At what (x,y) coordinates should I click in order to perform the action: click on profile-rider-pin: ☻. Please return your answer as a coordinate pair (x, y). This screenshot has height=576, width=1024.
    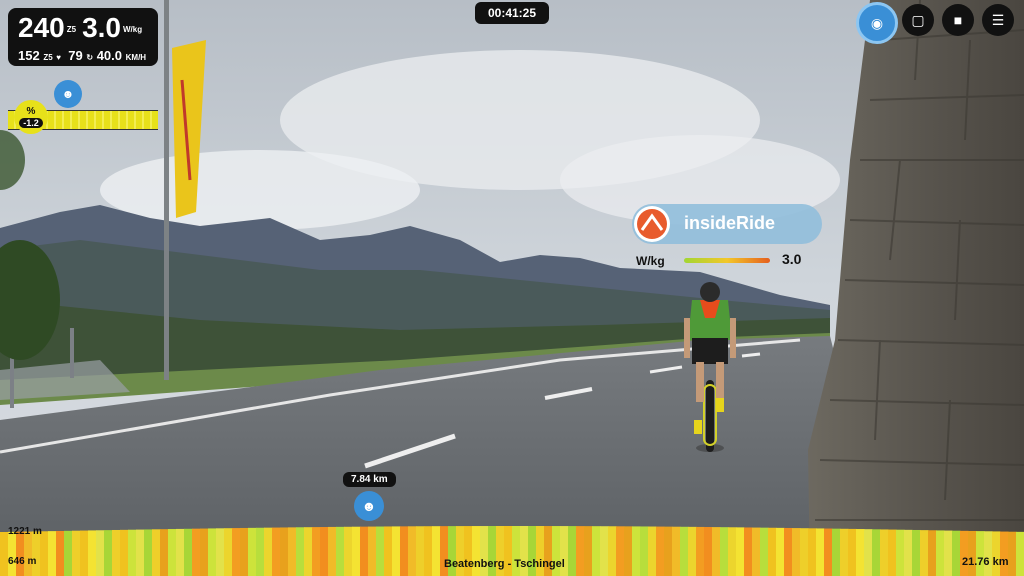
    Looking at the image, I should click on (369, 506).